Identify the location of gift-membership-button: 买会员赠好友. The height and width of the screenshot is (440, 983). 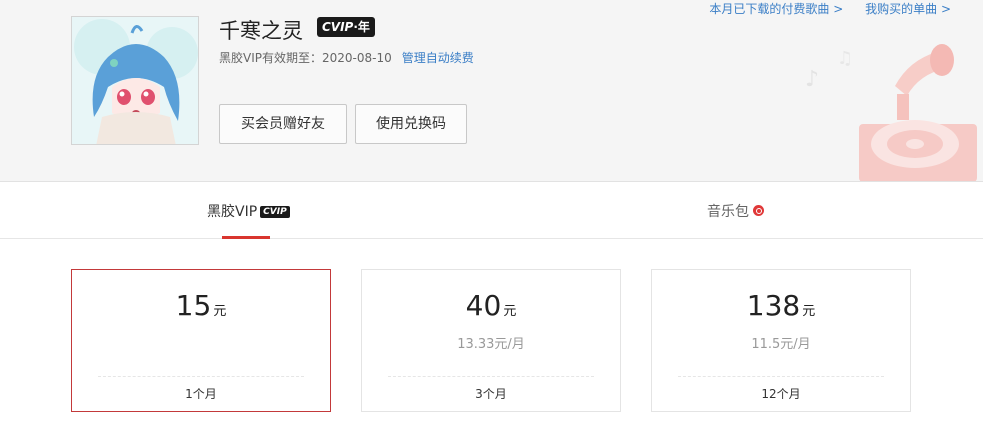
(283, 124).